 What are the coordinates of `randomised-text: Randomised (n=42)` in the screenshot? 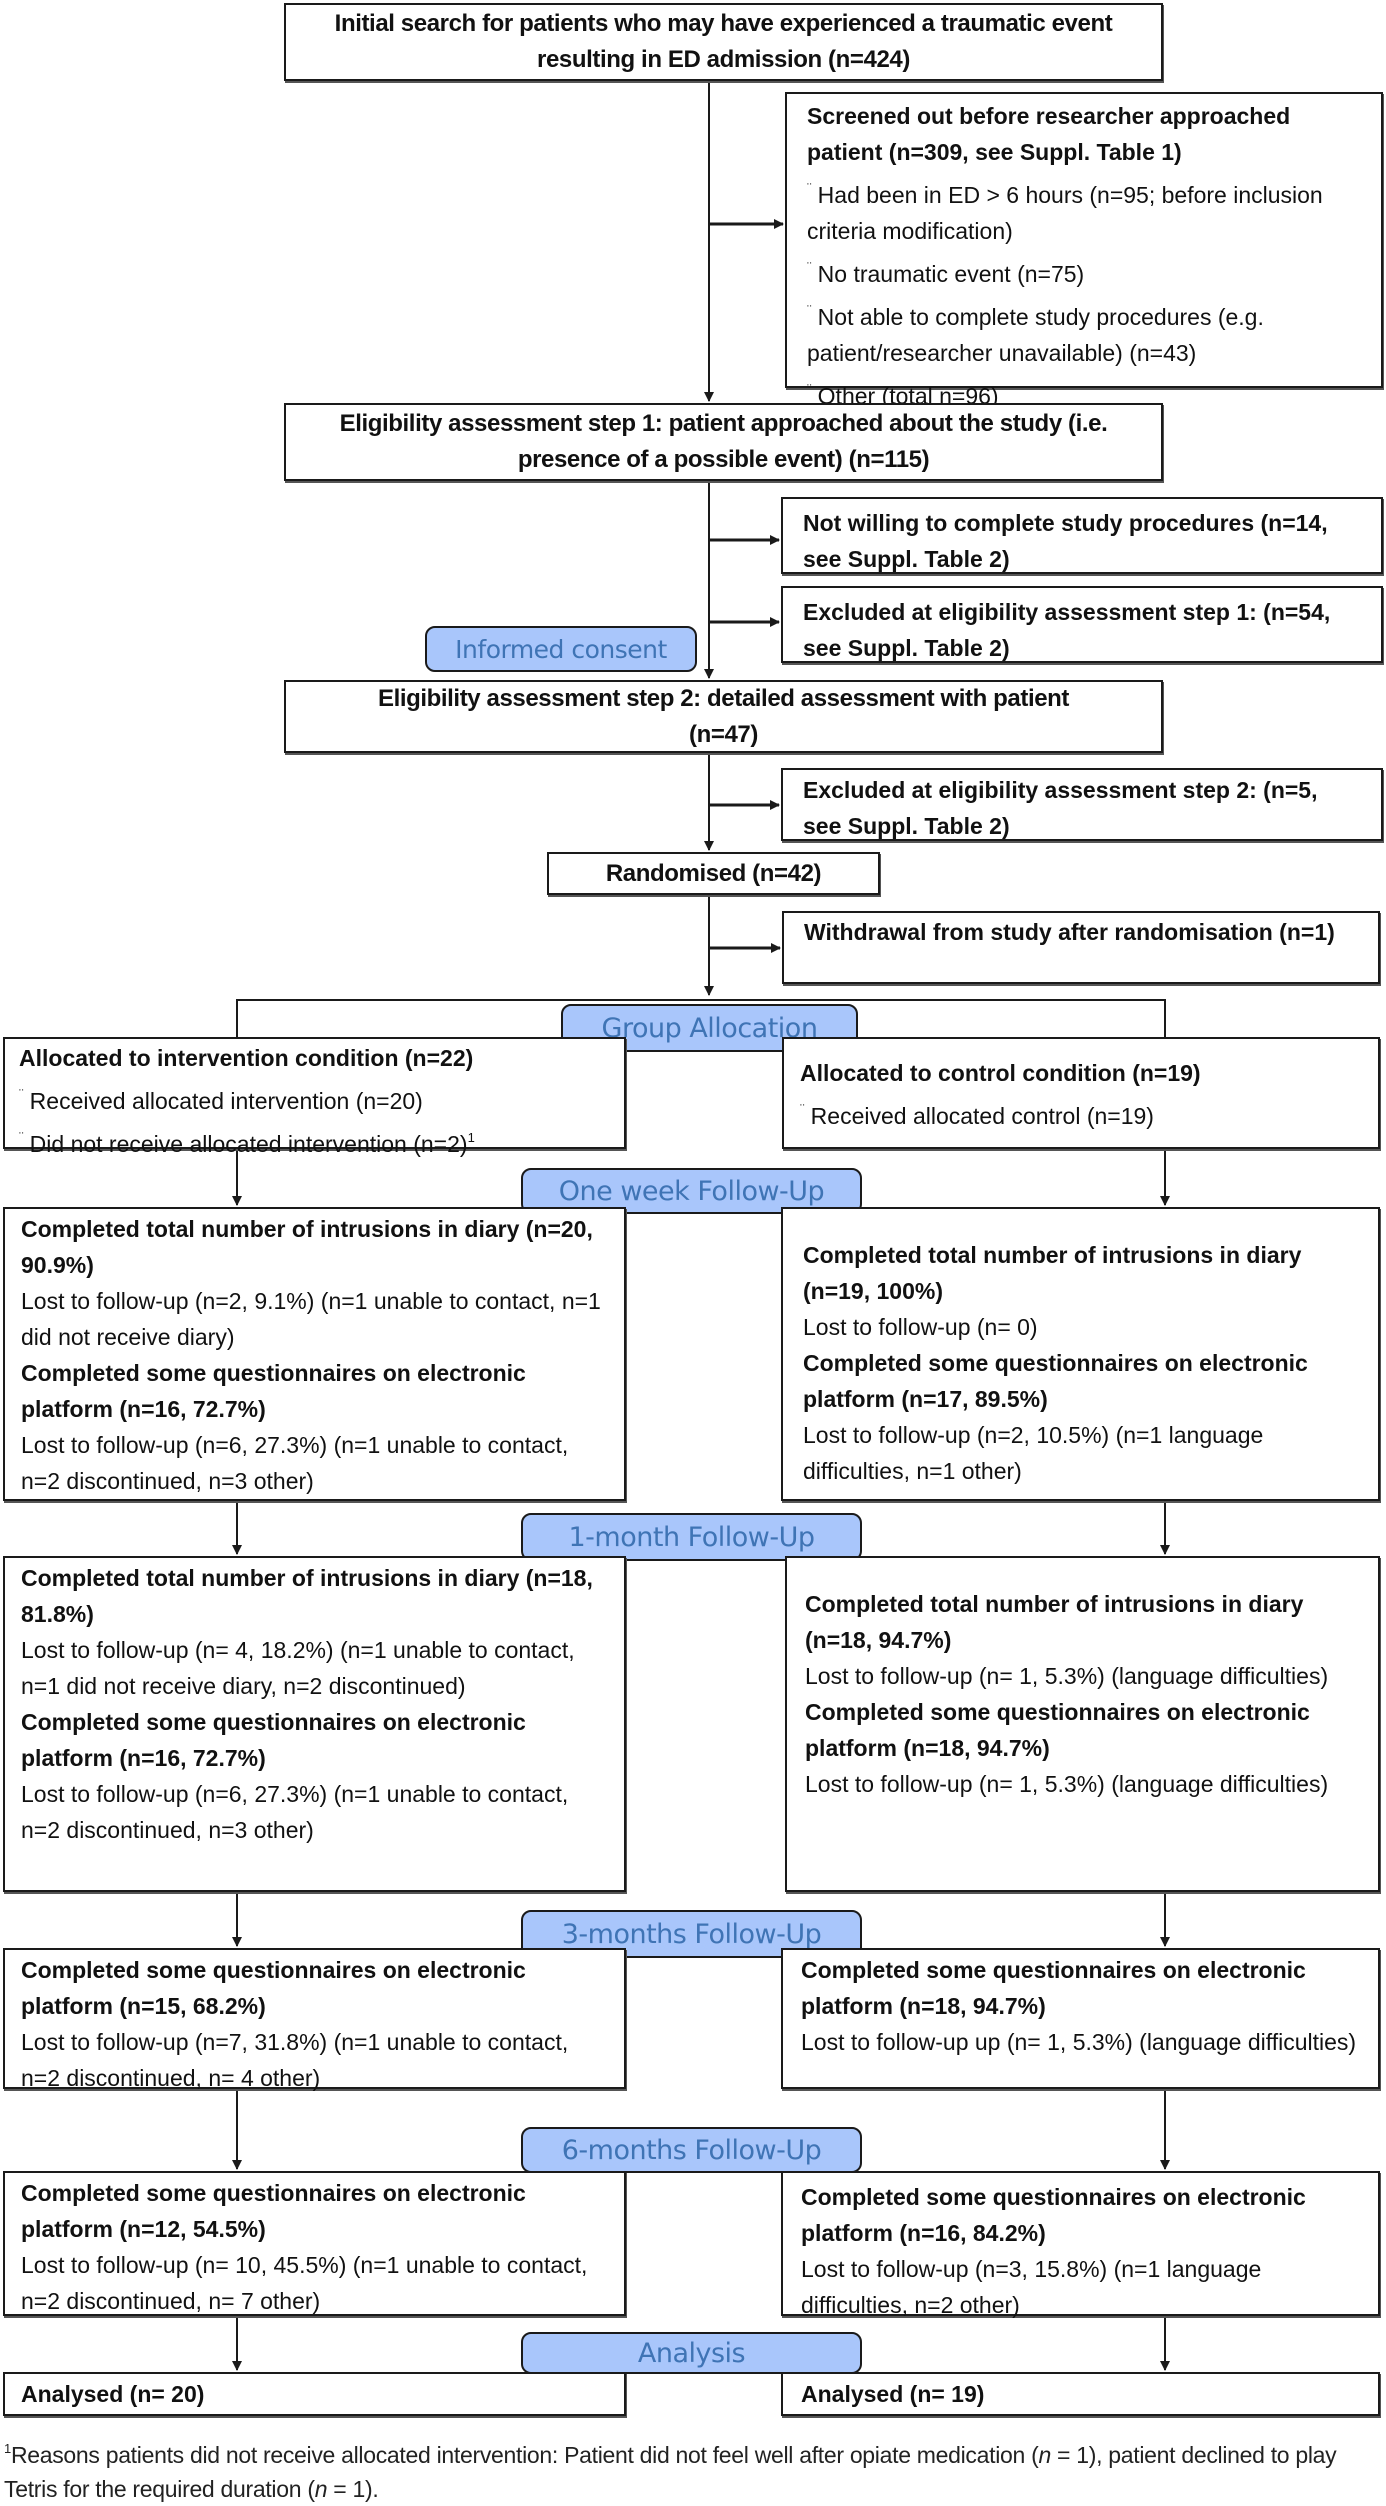 It's located at (713, 873).